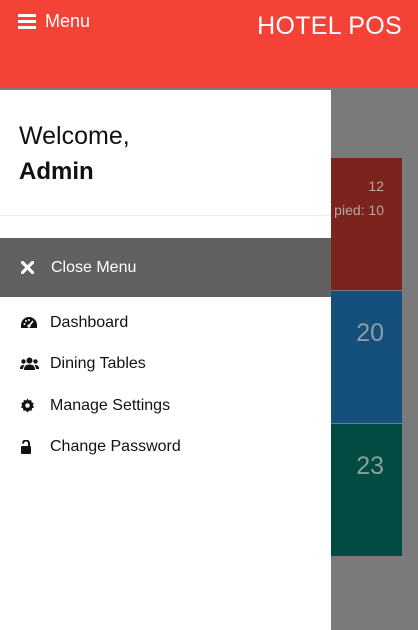 The image size is (418, 630). I want to click on tile-value: 20, so click(370, 333).